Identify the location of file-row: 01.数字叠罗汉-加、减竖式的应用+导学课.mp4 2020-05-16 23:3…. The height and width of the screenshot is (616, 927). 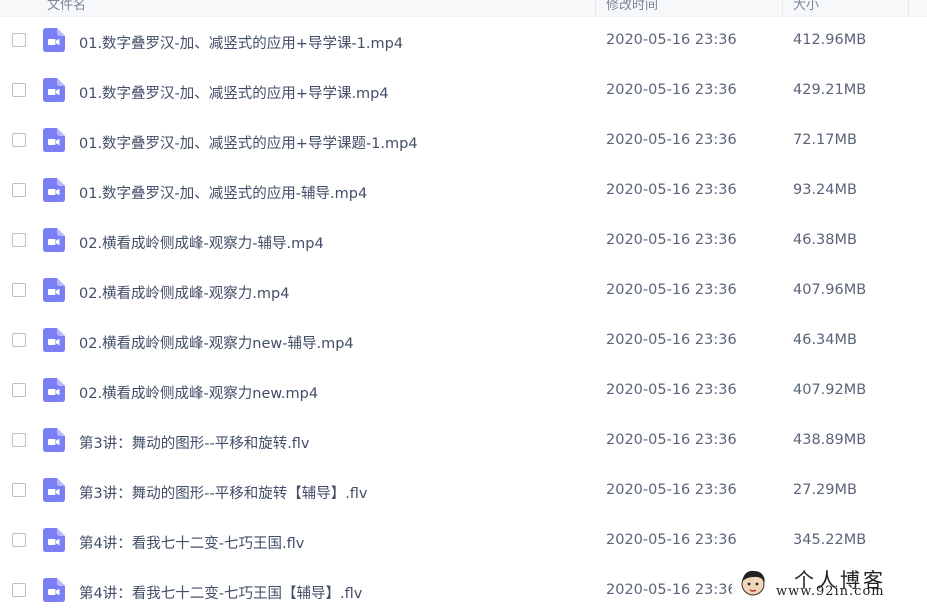
(463, 91).